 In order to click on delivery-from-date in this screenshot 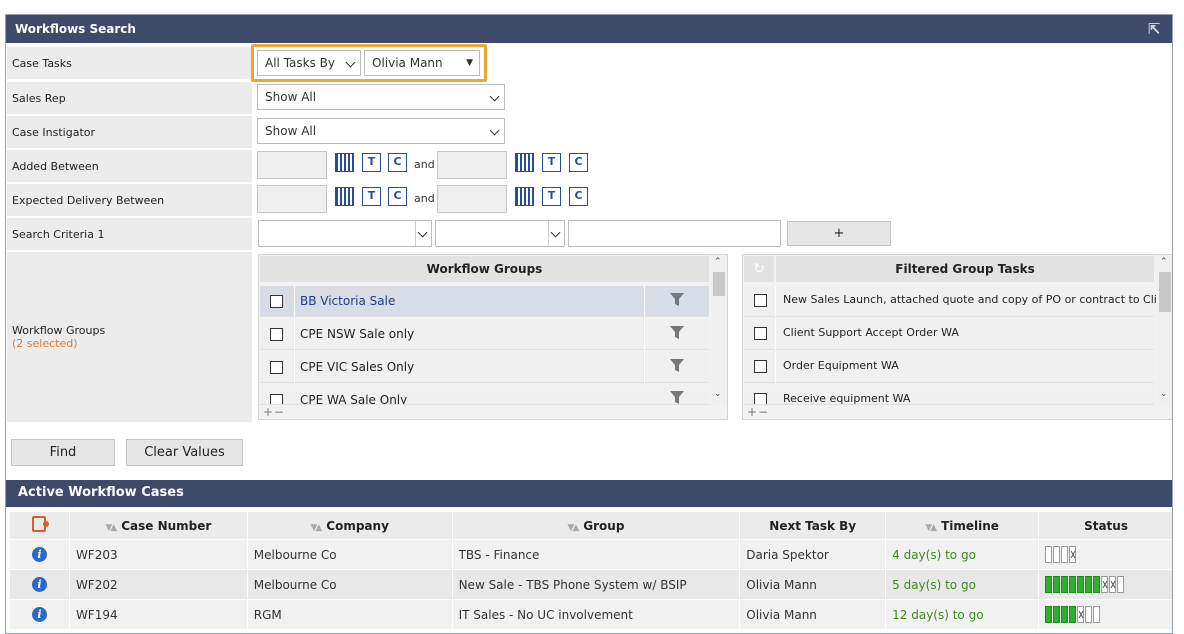, I will do `click(292, 199)`.